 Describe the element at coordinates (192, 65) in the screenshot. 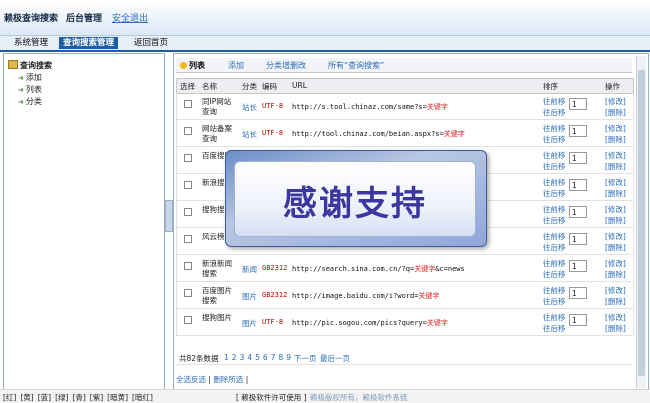

I see `tab-list: 列表` at that location.